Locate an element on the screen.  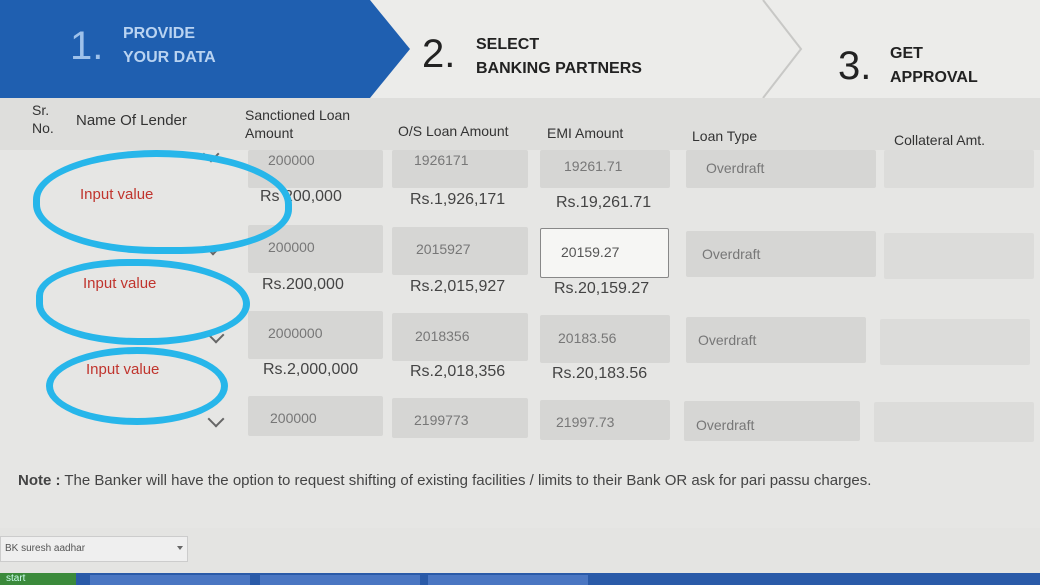
step-label: GET APPROVAL is located at coordinates (934, 65).